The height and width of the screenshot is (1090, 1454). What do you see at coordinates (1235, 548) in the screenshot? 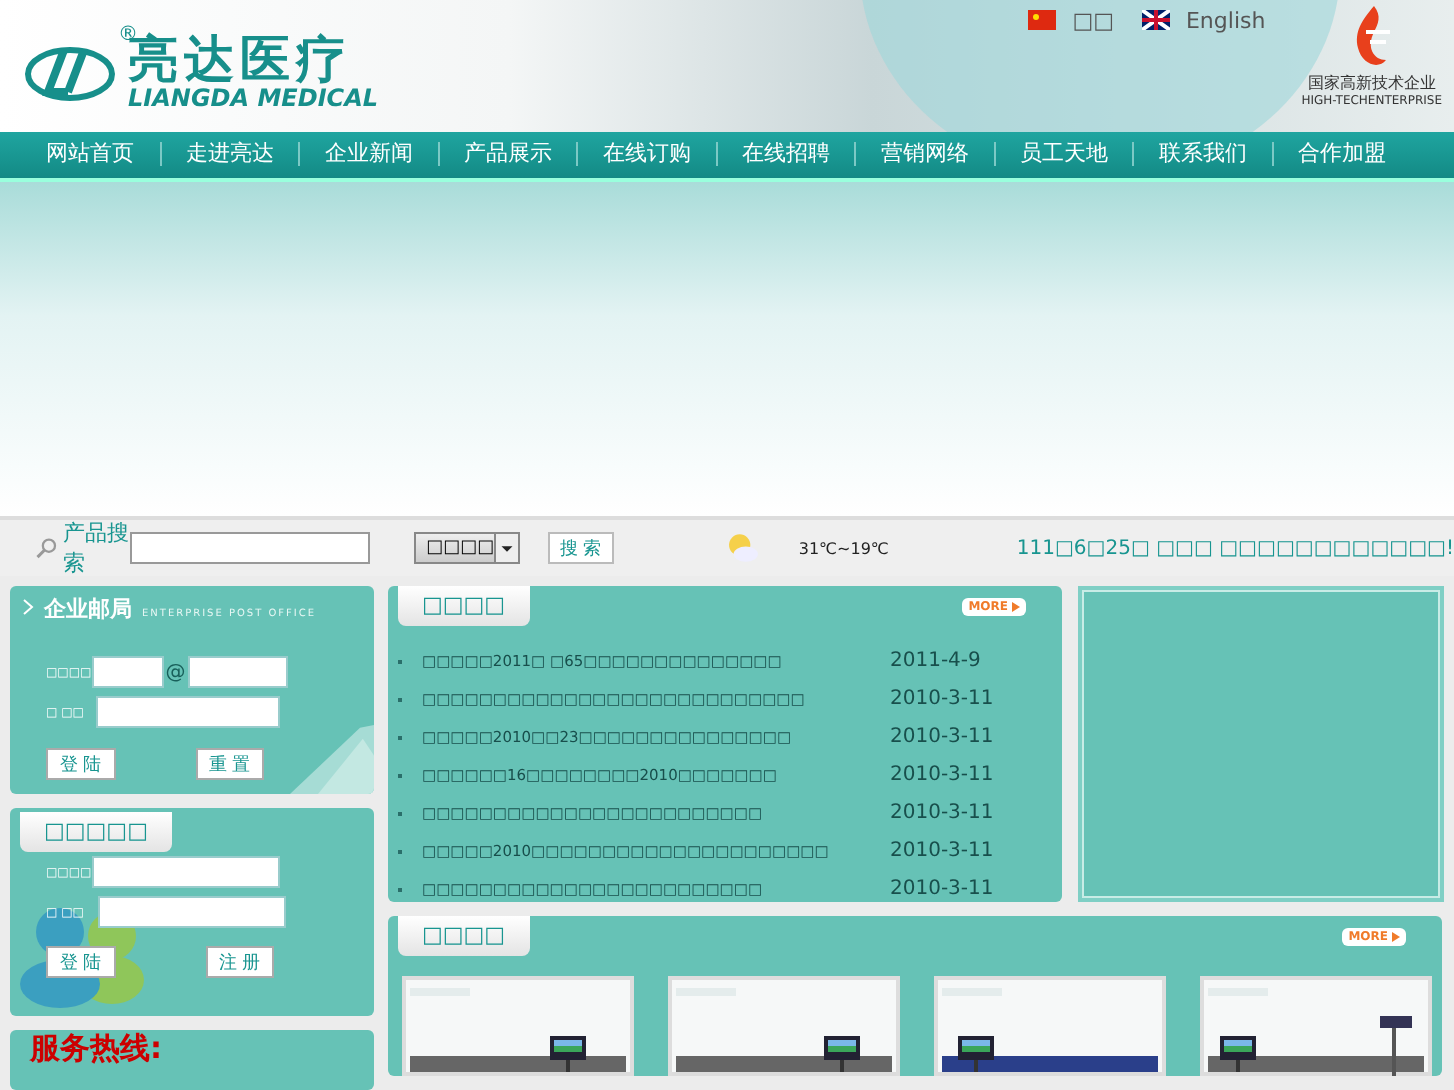
I see `notice-text: 111□6□25□ □□□ □□□□□□□□□□□□!` at bounding box center [1235, 548].